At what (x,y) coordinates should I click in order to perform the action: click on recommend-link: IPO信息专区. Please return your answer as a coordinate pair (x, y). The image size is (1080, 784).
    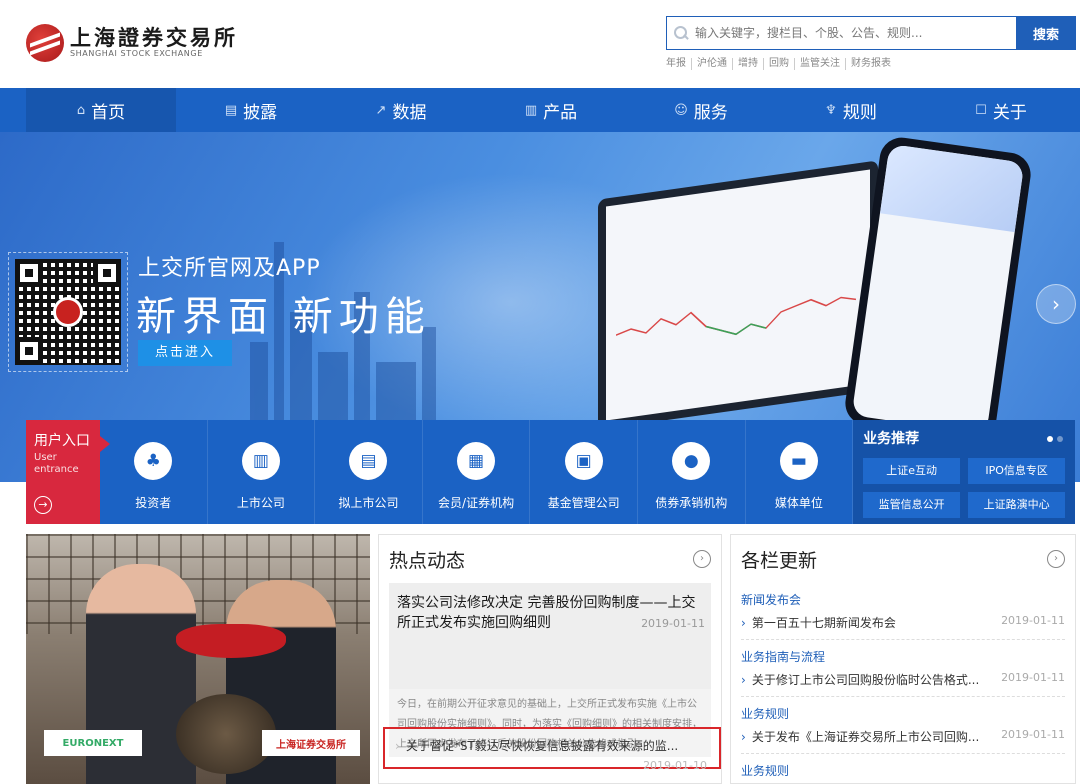
    Looking at the image, I should click on (1017, 471).